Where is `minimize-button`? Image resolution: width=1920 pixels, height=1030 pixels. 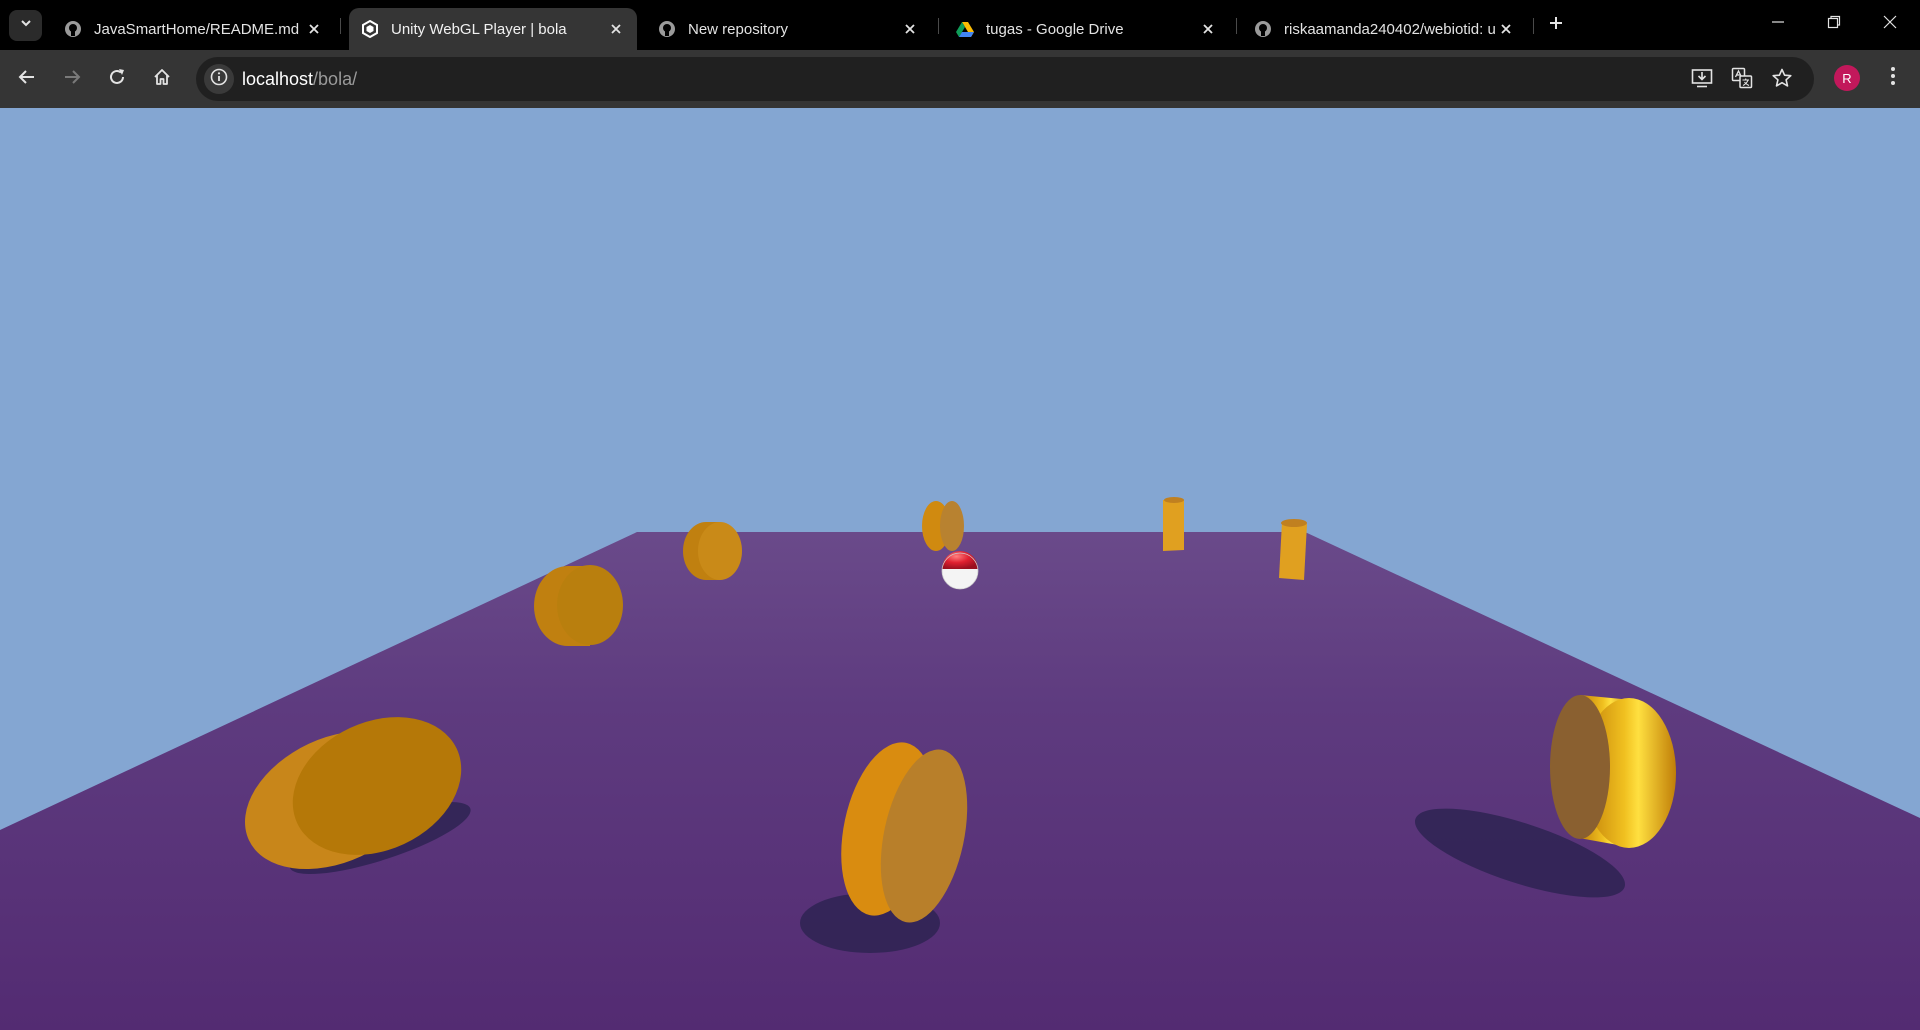 minimize-button is located at coordinates (1778, 24).